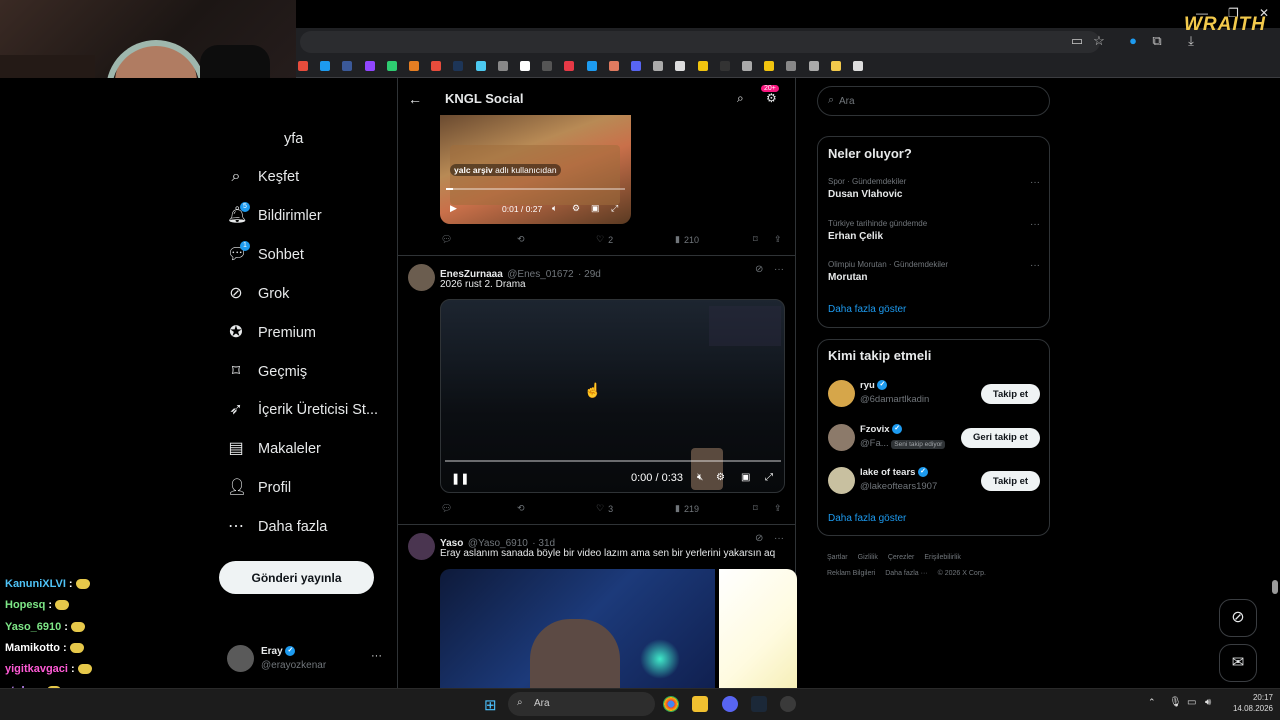 The image size is (1280, 720). Describe the element at coordinates (576, 208) in the screenshot. I see `video-settings-icon: ⚙` at that location.